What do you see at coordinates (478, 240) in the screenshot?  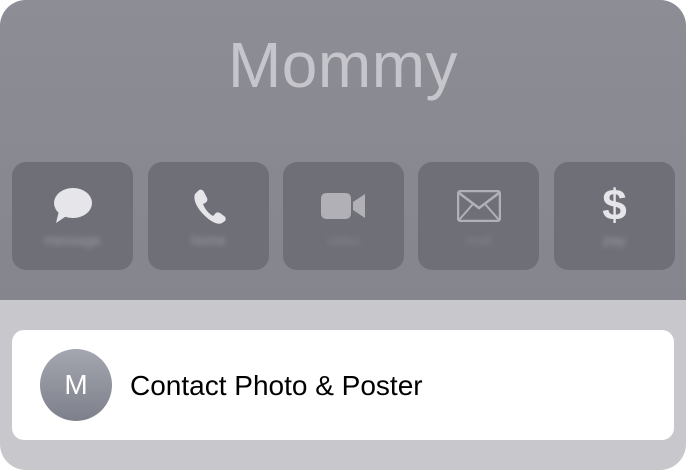 I see `mail-action-label: mail` at bounding box center [478, 240].